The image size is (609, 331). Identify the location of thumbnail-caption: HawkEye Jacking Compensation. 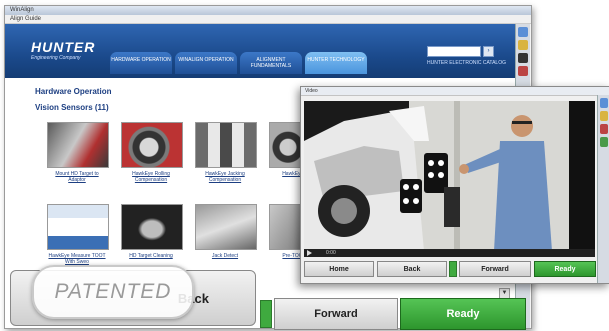
(225, 177).